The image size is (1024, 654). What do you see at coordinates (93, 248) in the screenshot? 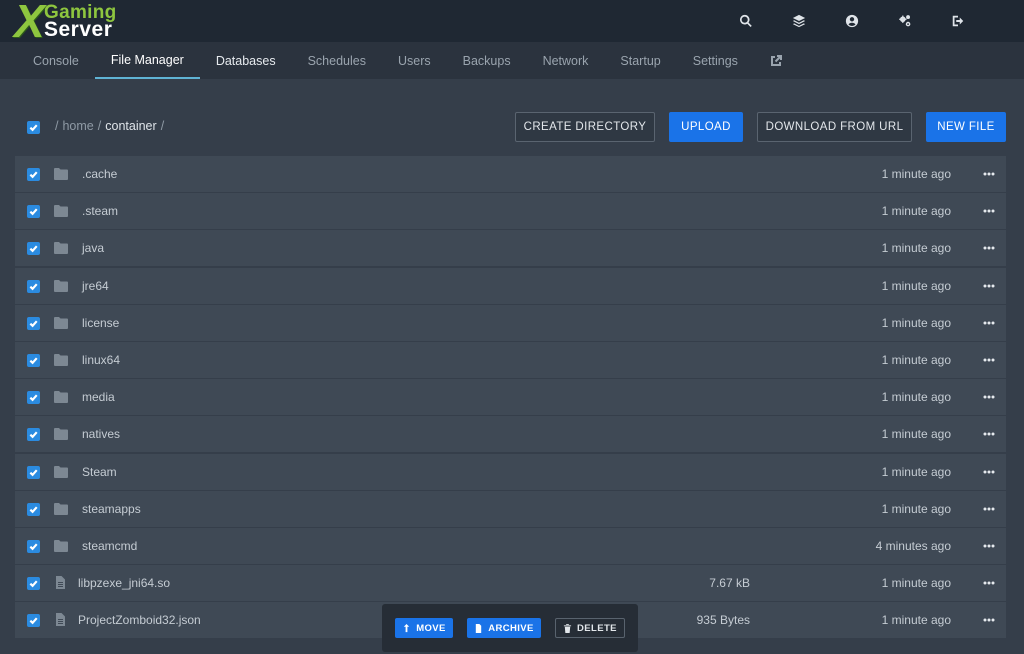
I see `file-name: java` at bounding box center [93, 248].